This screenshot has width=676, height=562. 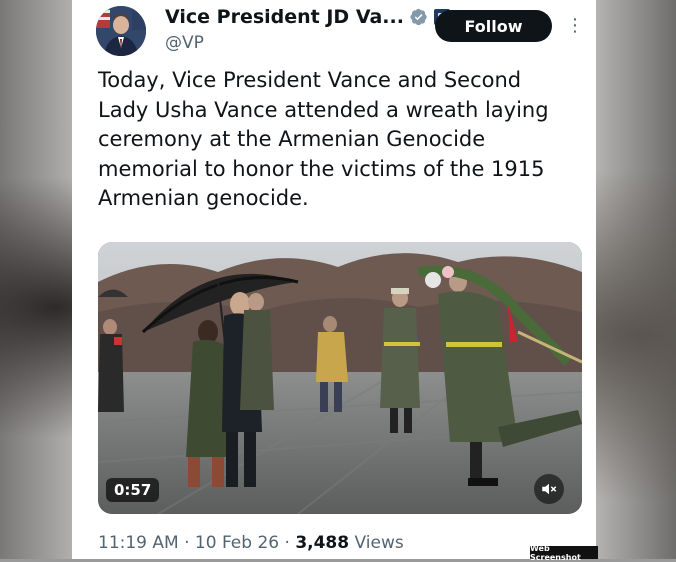 I want to click on speaker-muted-glyph, so click(x=549, y=489).